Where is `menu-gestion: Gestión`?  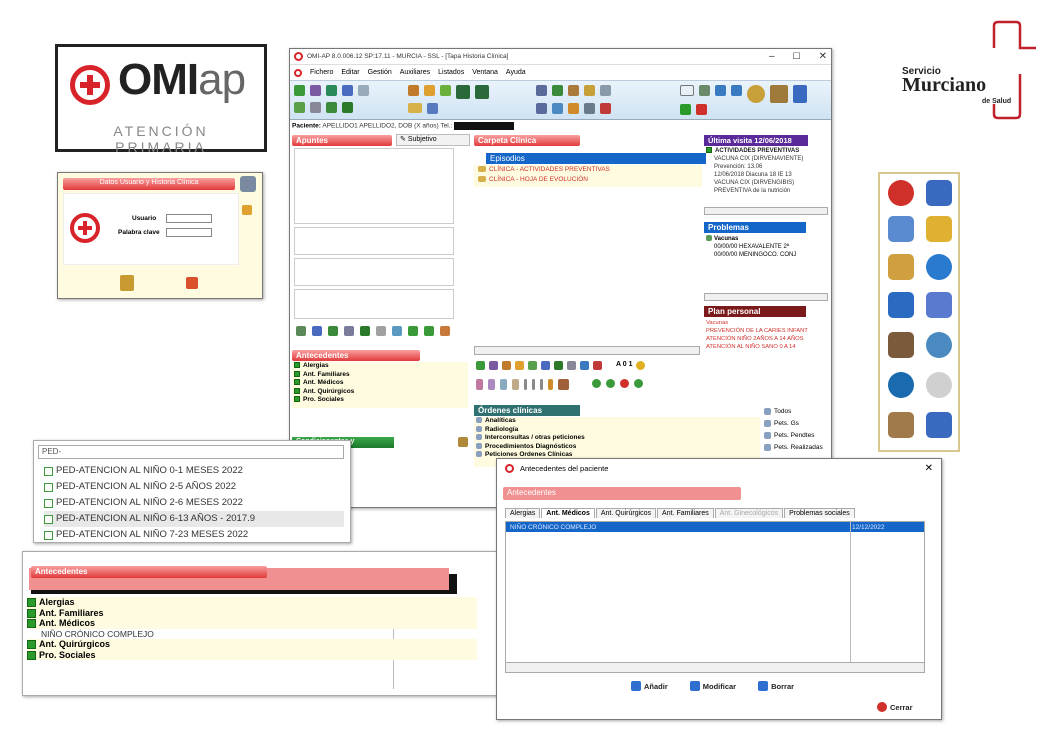
menu-gestion: Gestión is located at coordinates (380, 72).